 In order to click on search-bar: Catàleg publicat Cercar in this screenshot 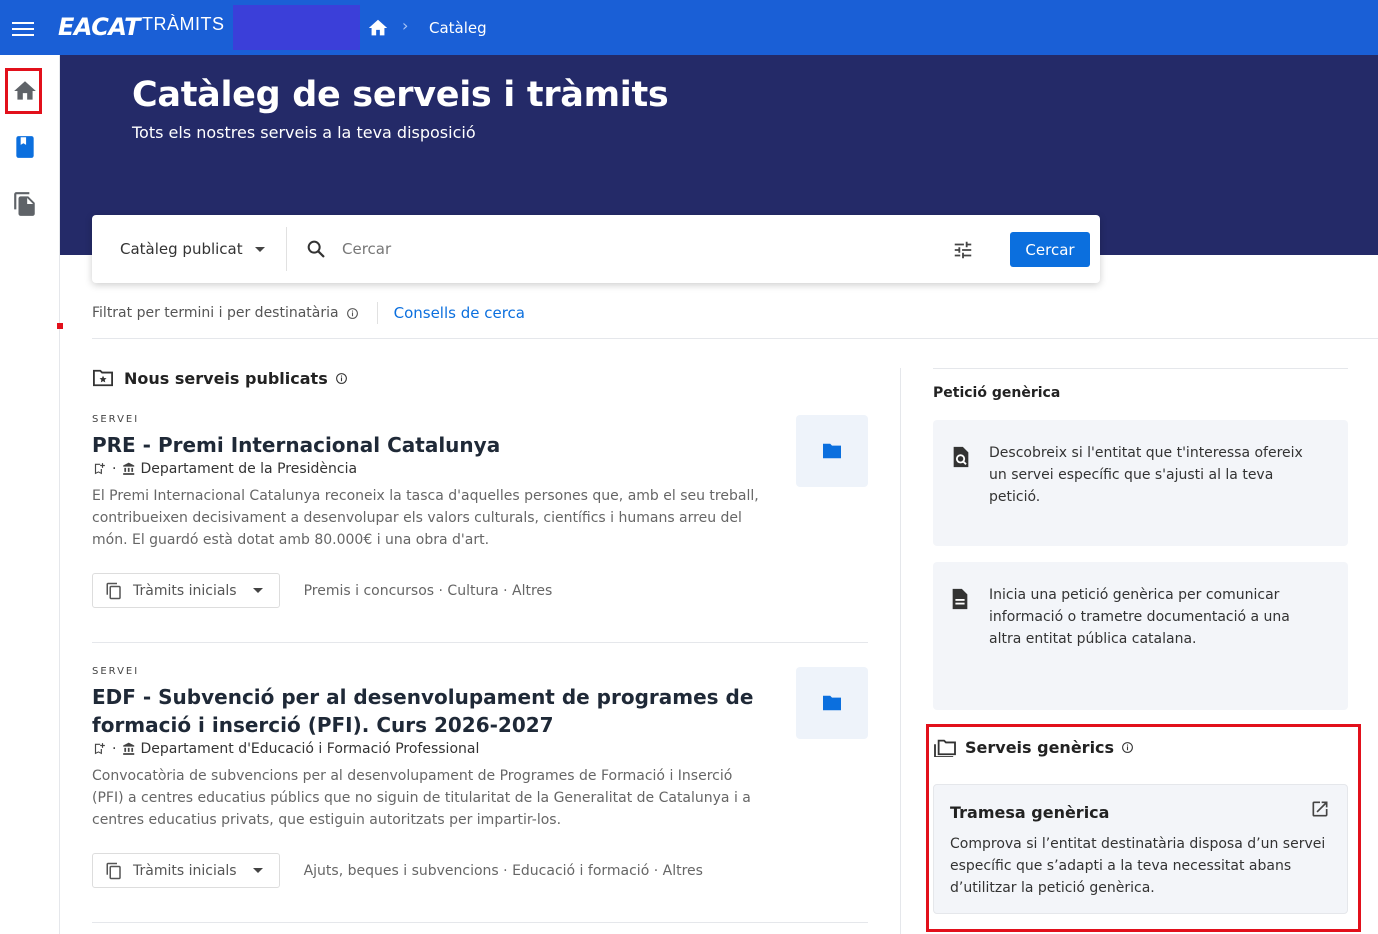, I will do `click(596, 249)`.